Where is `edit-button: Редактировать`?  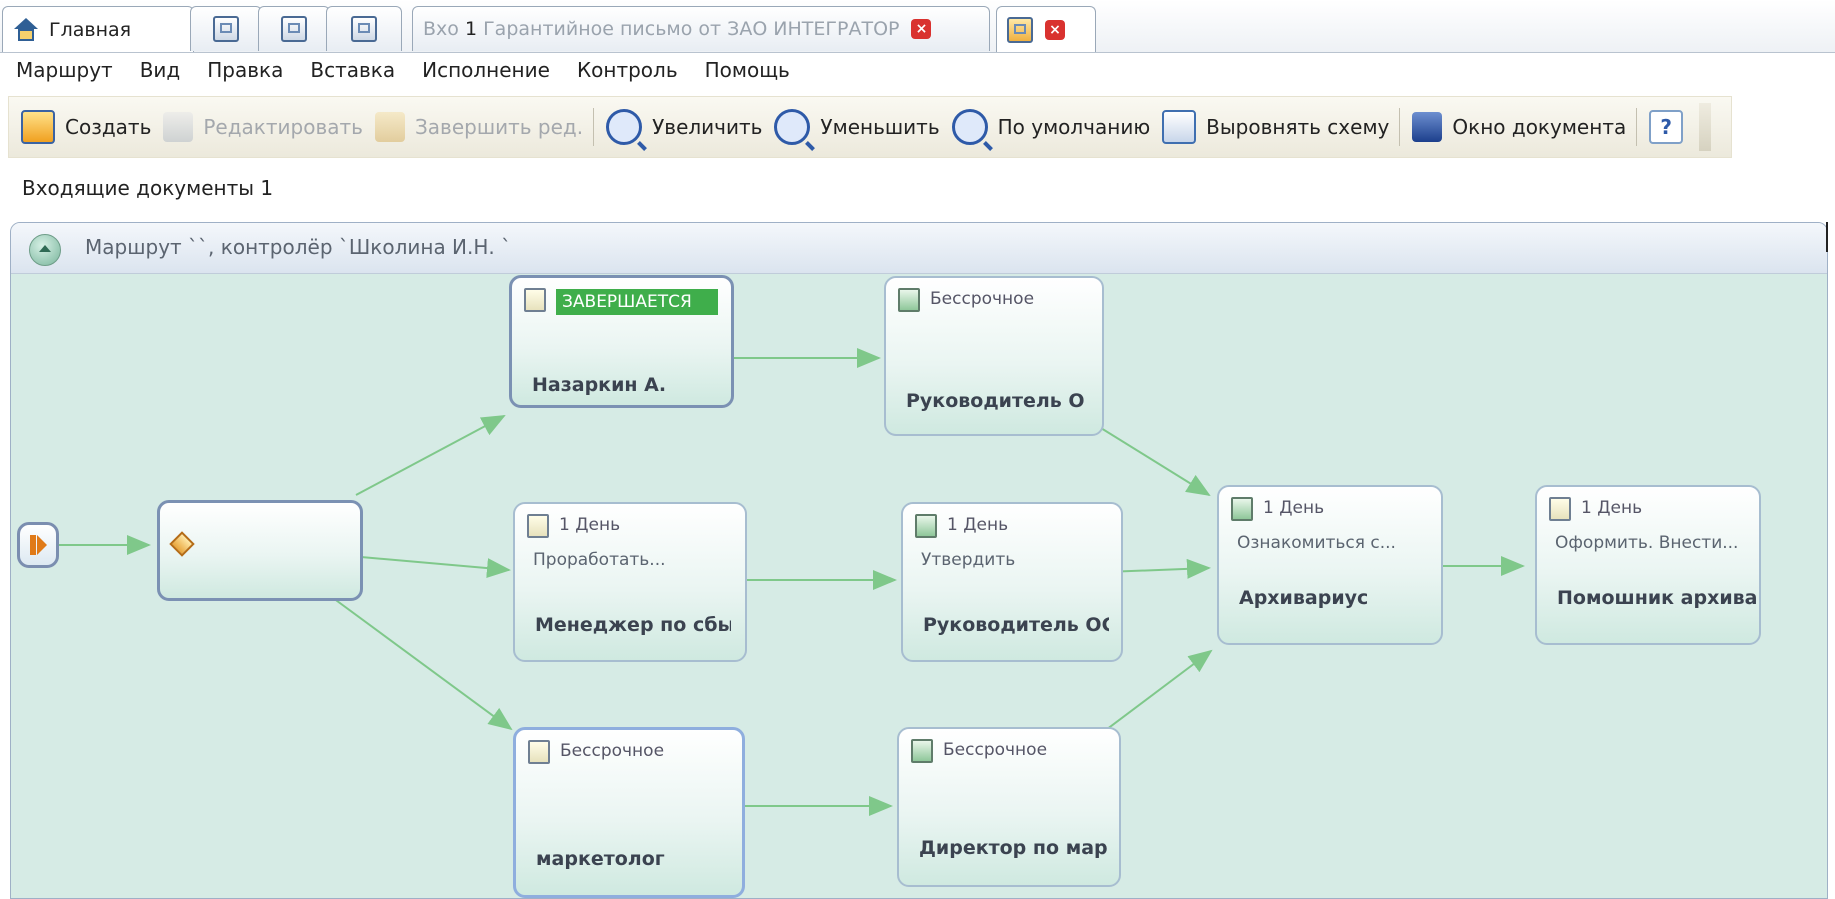
edit-button: Редактировать is located at coordinates (263, 127).